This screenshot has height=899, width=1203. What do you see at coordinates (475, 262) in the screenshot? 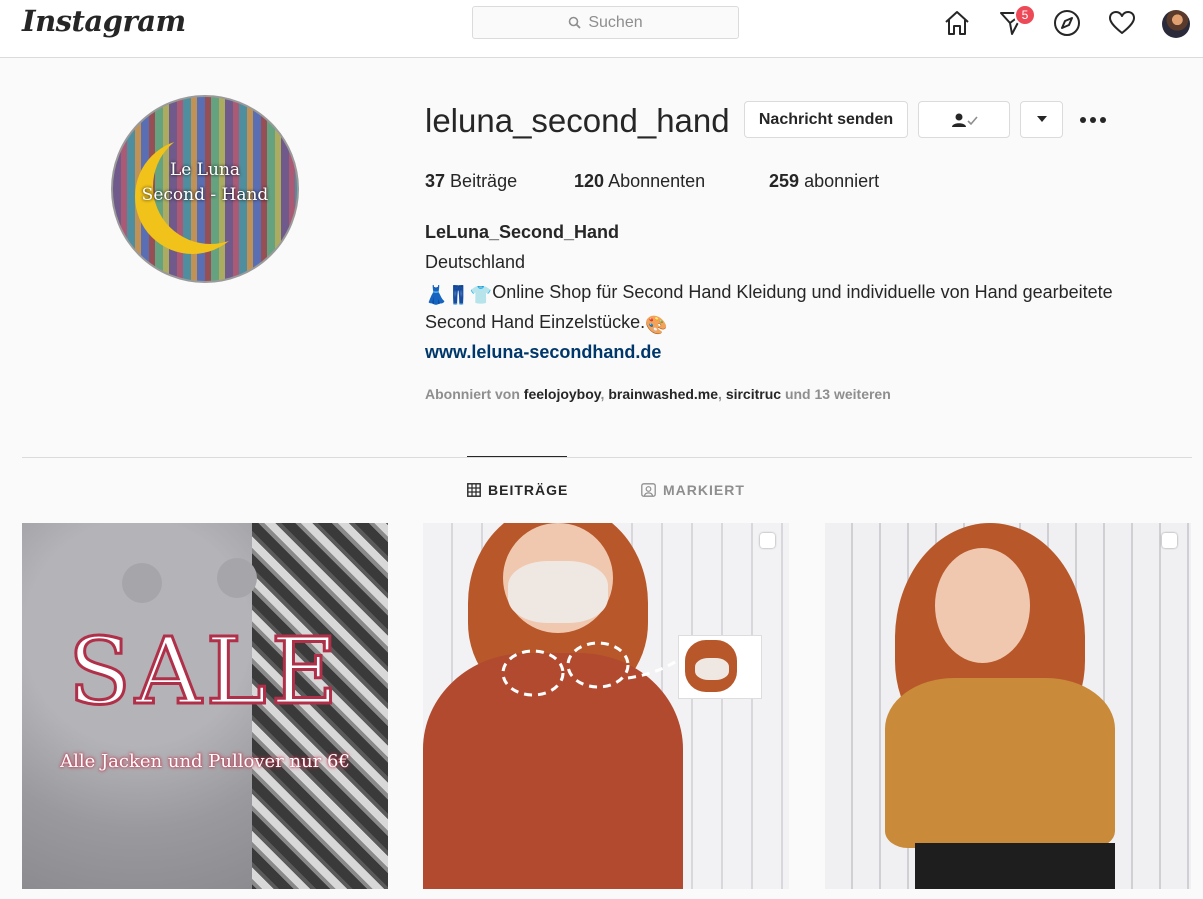
I see `bio-location: Deutschland` at bounding box center [475, 262].